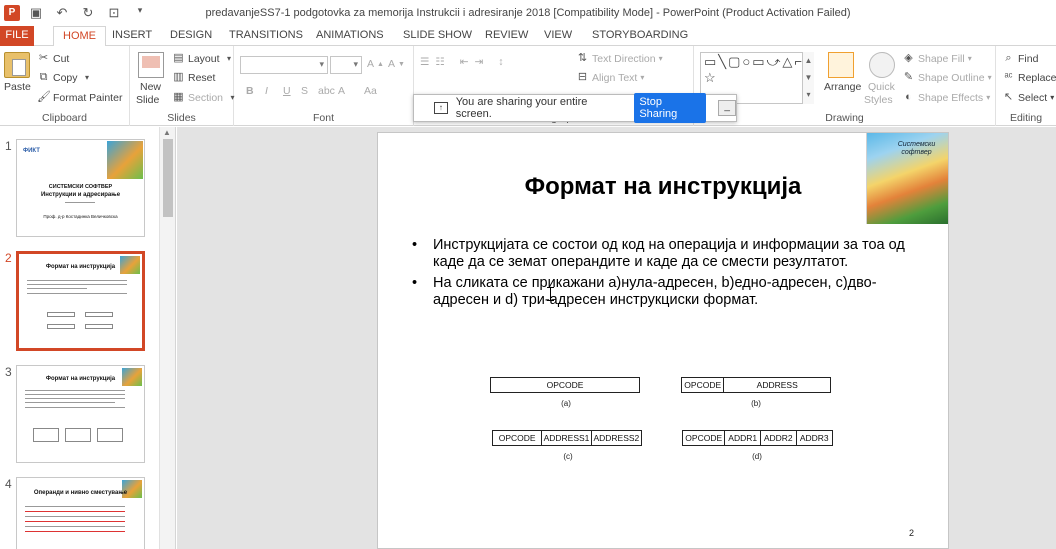 This screenshot has height=549, width=1056. Describe the element at coordinates (808, 78) in the screenshot. I see `shapes-gallery-scroll: ▲ ▼ ▾` at that location.